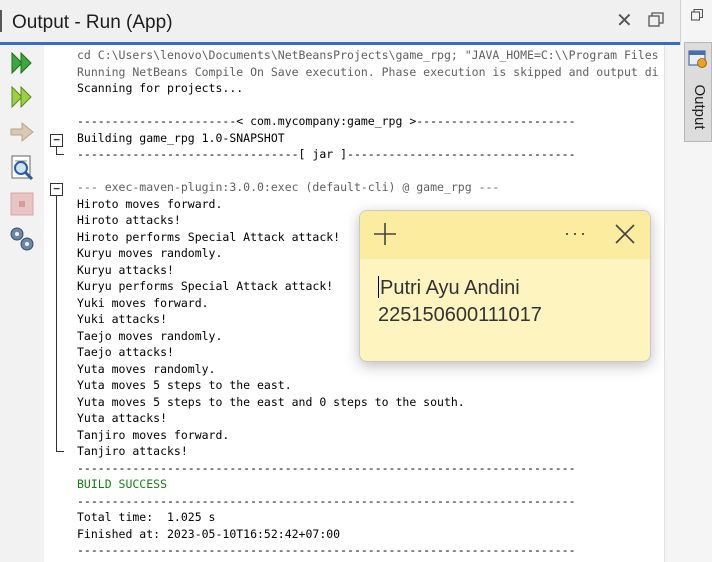 This screenshot has height=562, width=712. What do you see at coordinates (146, 517) in the screenshot?
I see `console-line: Total time: 1.025 s` at bounding box center [146, 517].